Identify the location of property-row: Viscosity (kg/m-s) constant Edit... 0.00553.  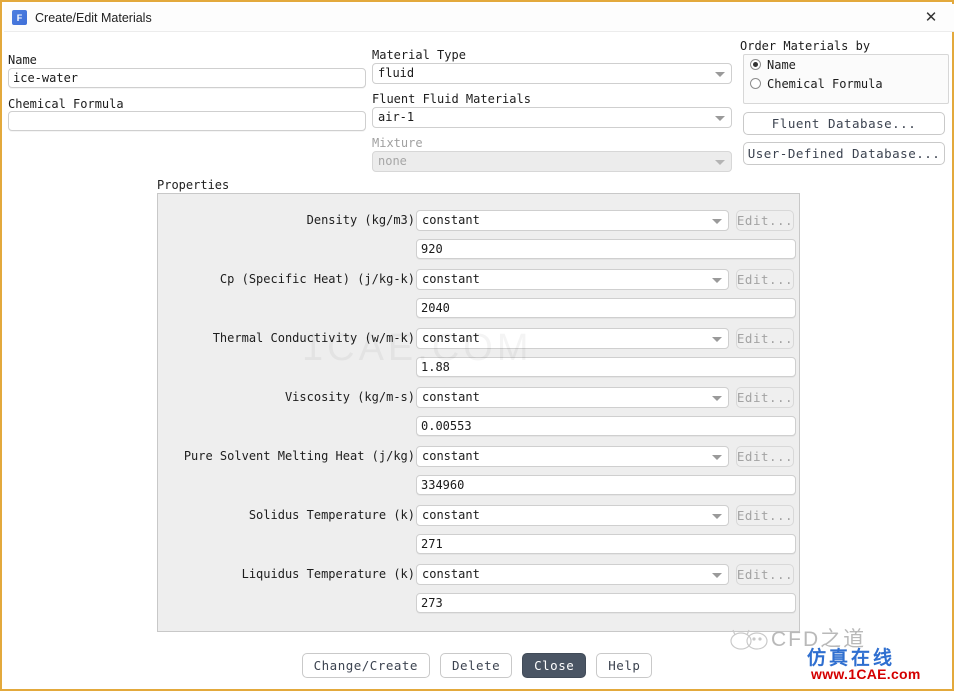
(479, 408).